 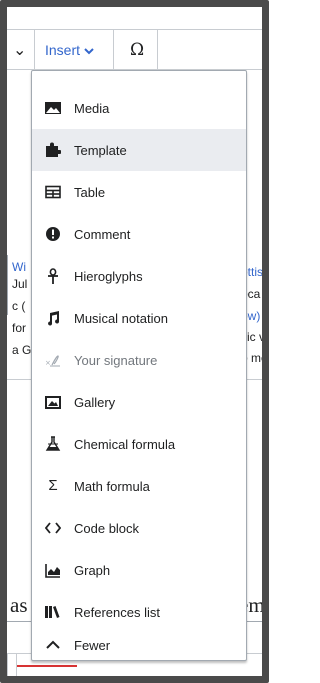 I want to click on highlight-bar, so click(x=47, y=666).